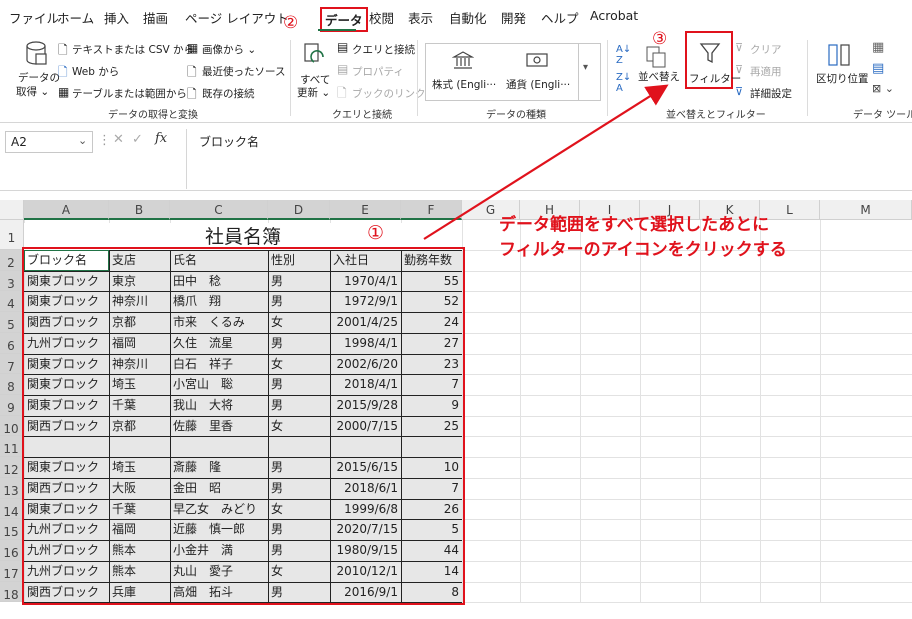 Image resolution: width=912 pixels, height=619 pixels. I want to click on table-cell: 2010/12/1, so click(365, 571).